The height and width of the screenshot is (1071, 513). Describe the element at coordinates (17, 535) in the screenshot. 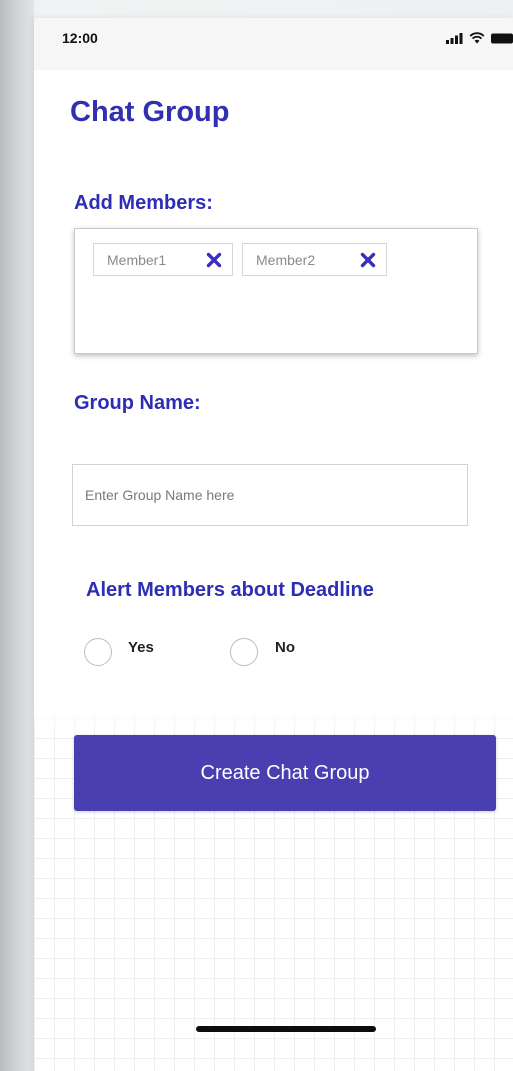

I see `background-shade` at that location.